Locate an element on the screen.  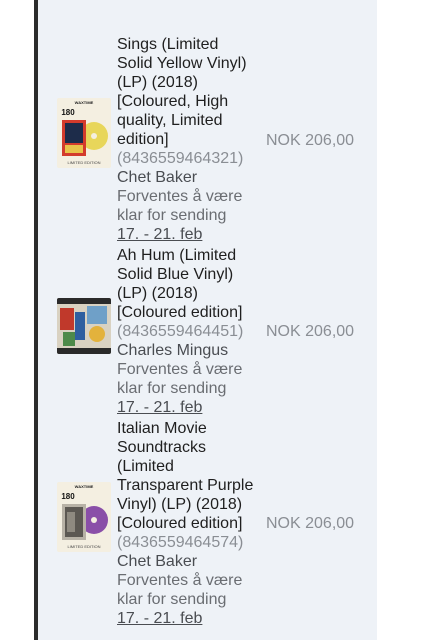
album-cover-image is located at coordinates (84, 326).